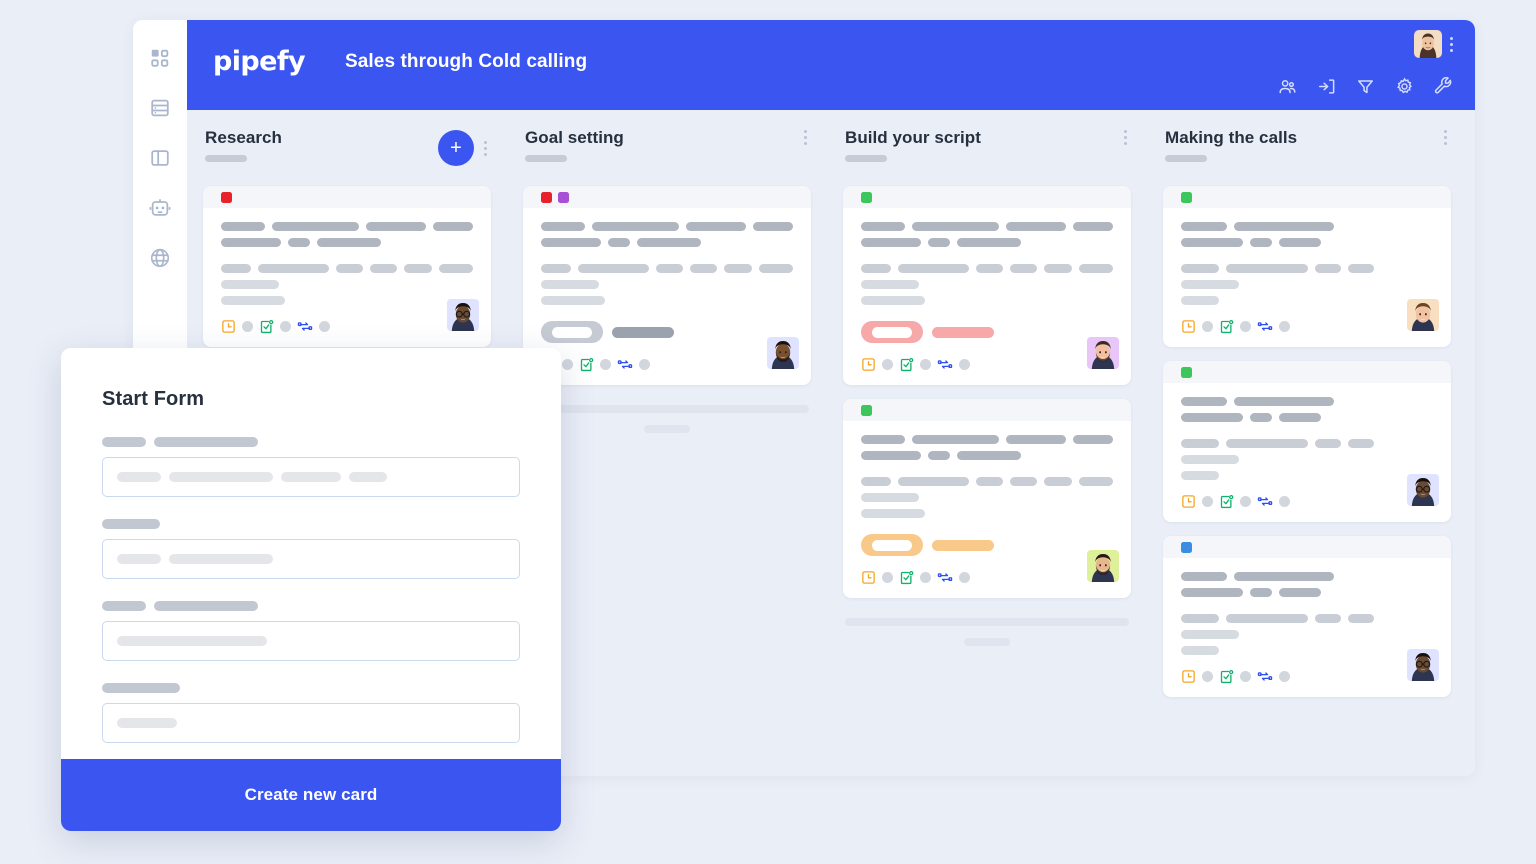 This screenshot has height=864, width=1536. I want to click on column-header: Build your script, so click(987, 157).